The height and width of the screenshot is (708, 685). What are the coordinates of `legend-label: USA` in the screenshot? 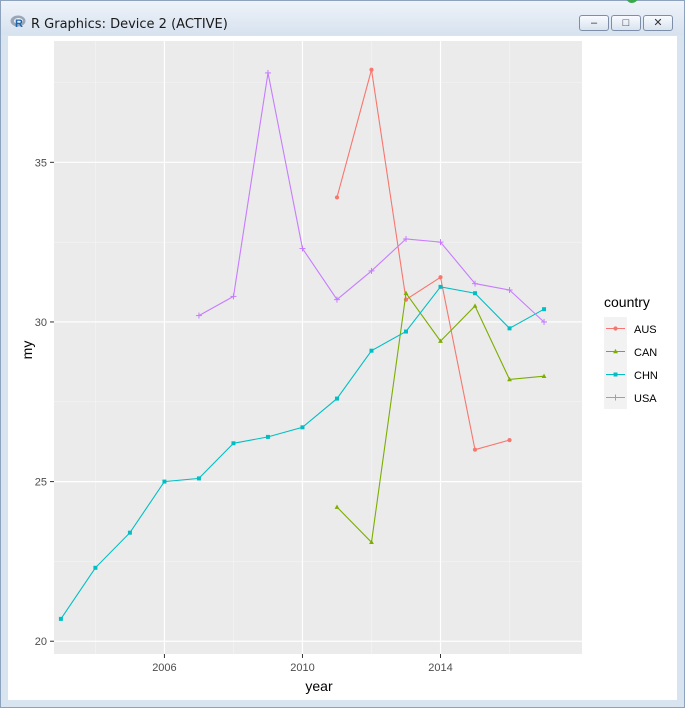 It's located at (645, 399).